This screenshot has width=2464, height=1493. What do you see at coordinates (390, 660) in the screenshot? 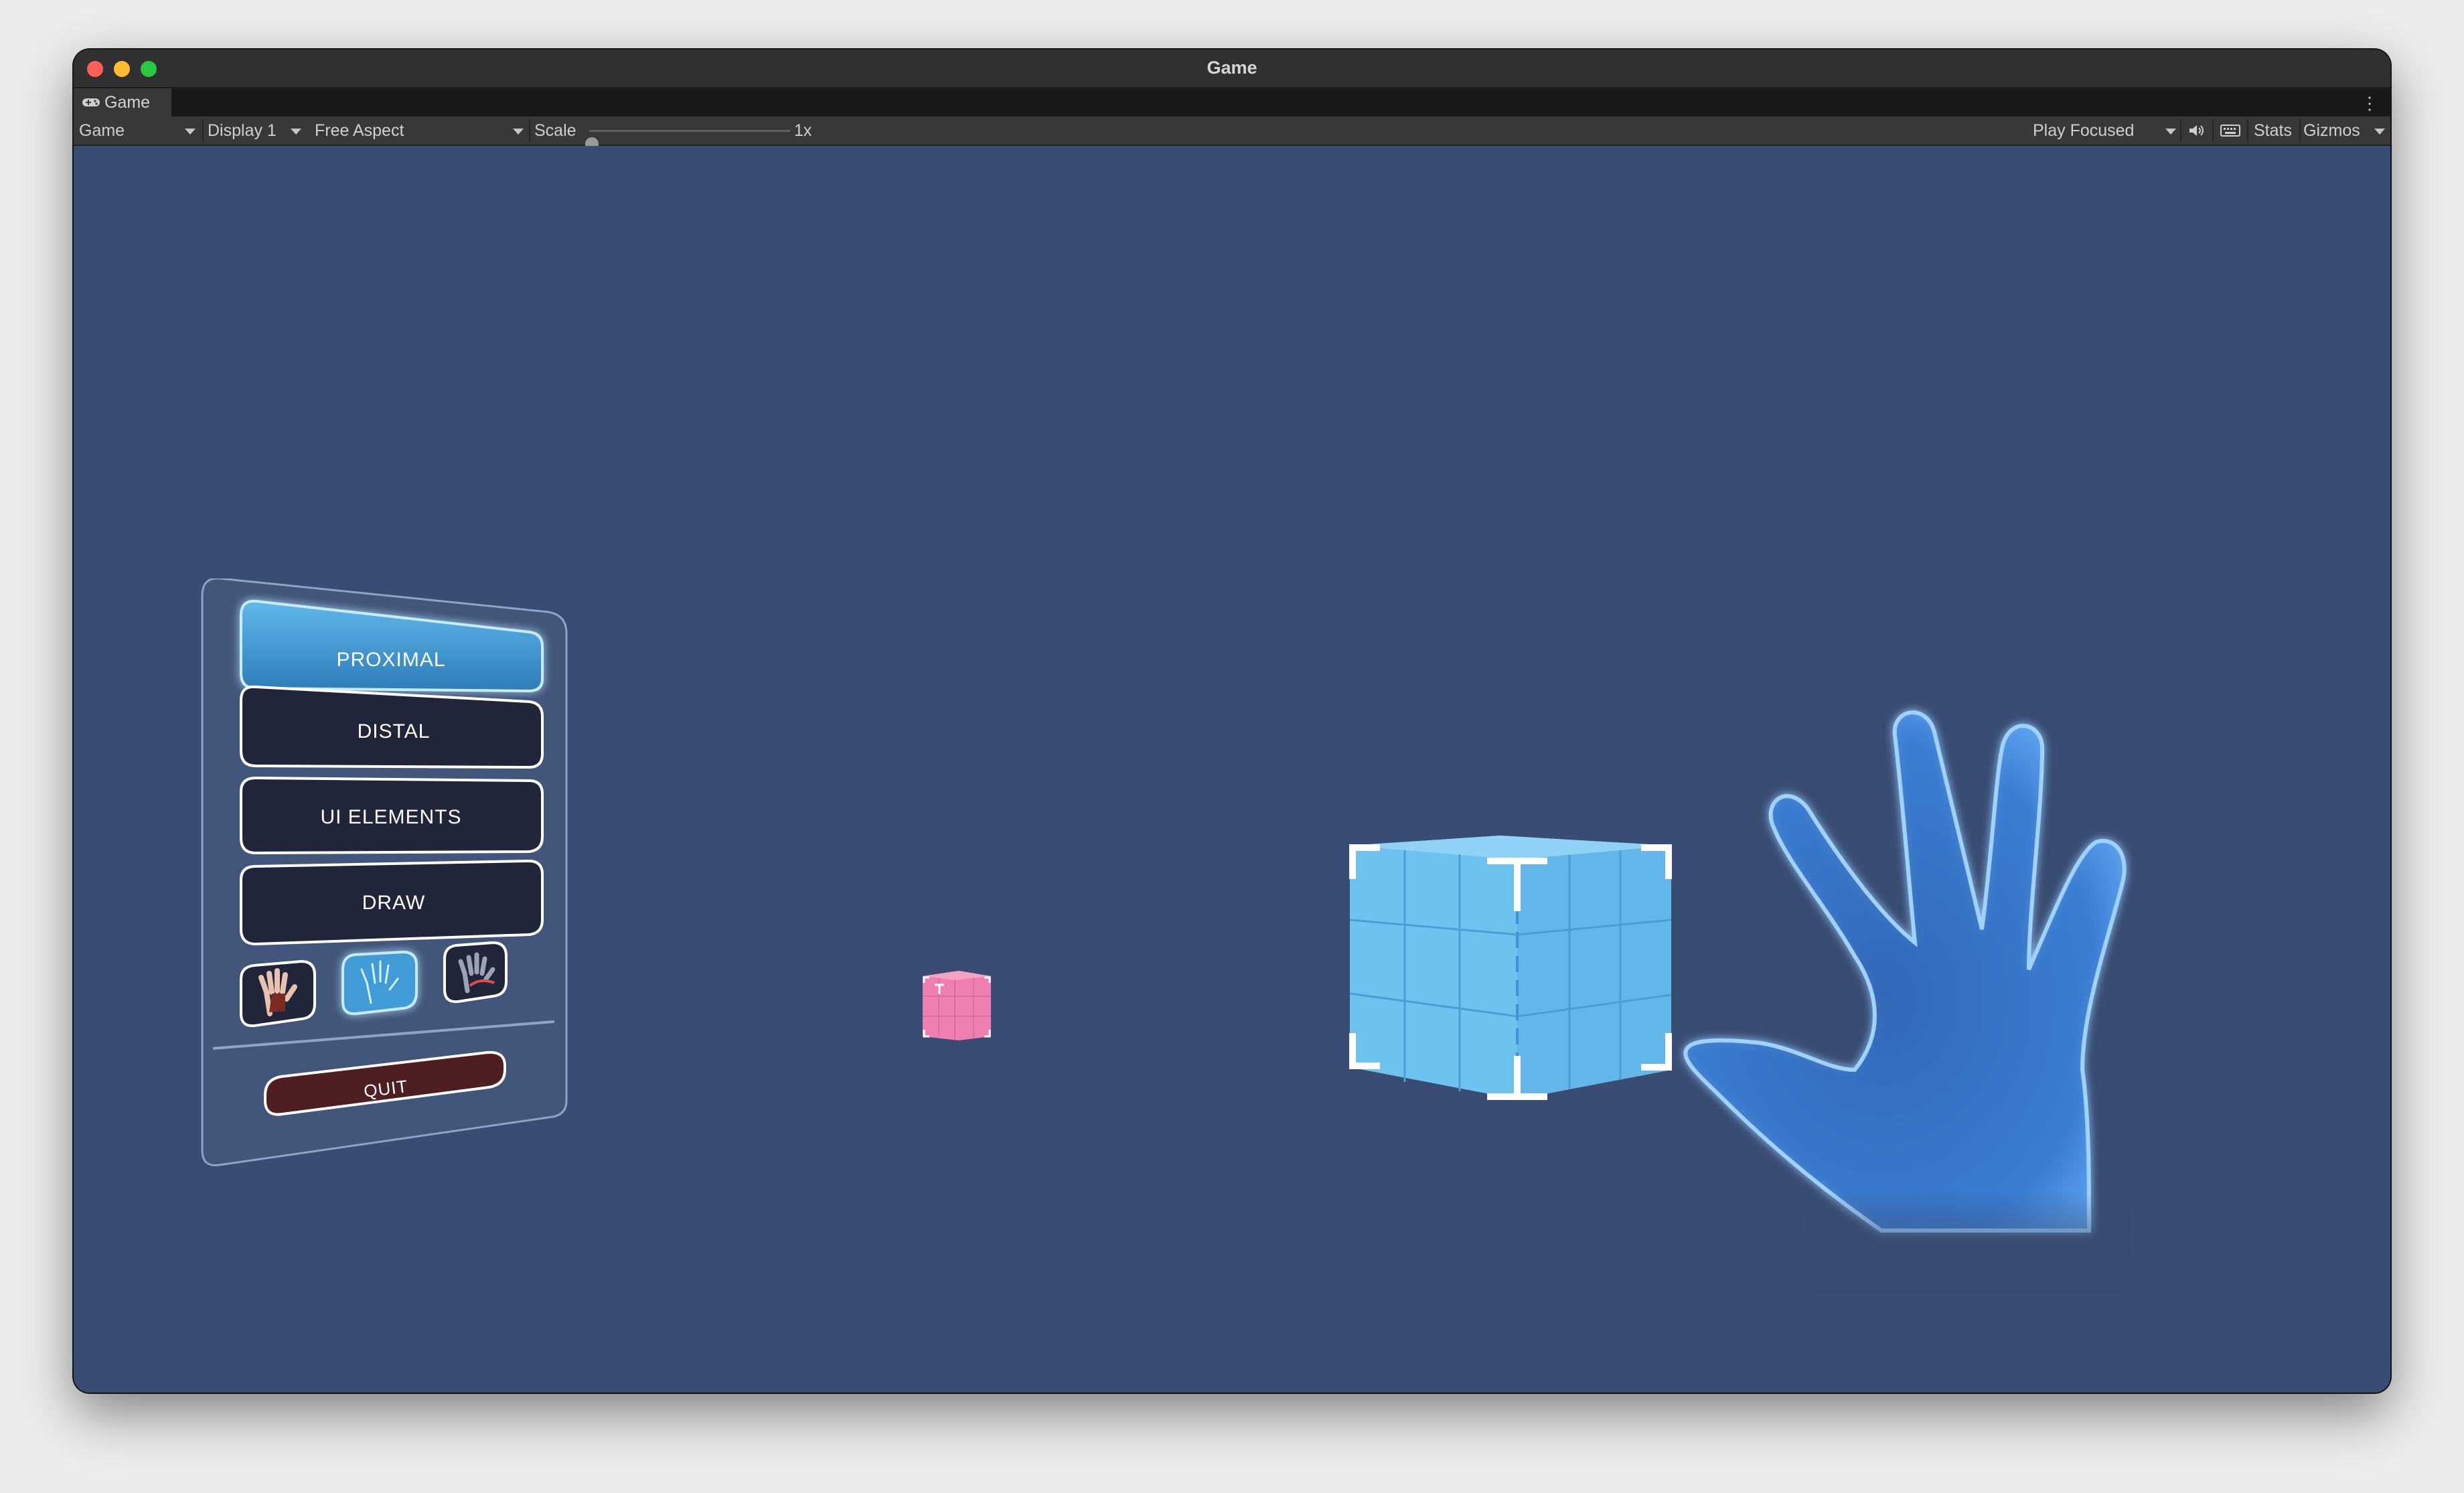
I see `proximal-button-label: PROXIMAL` at bounding box center [390, 660].